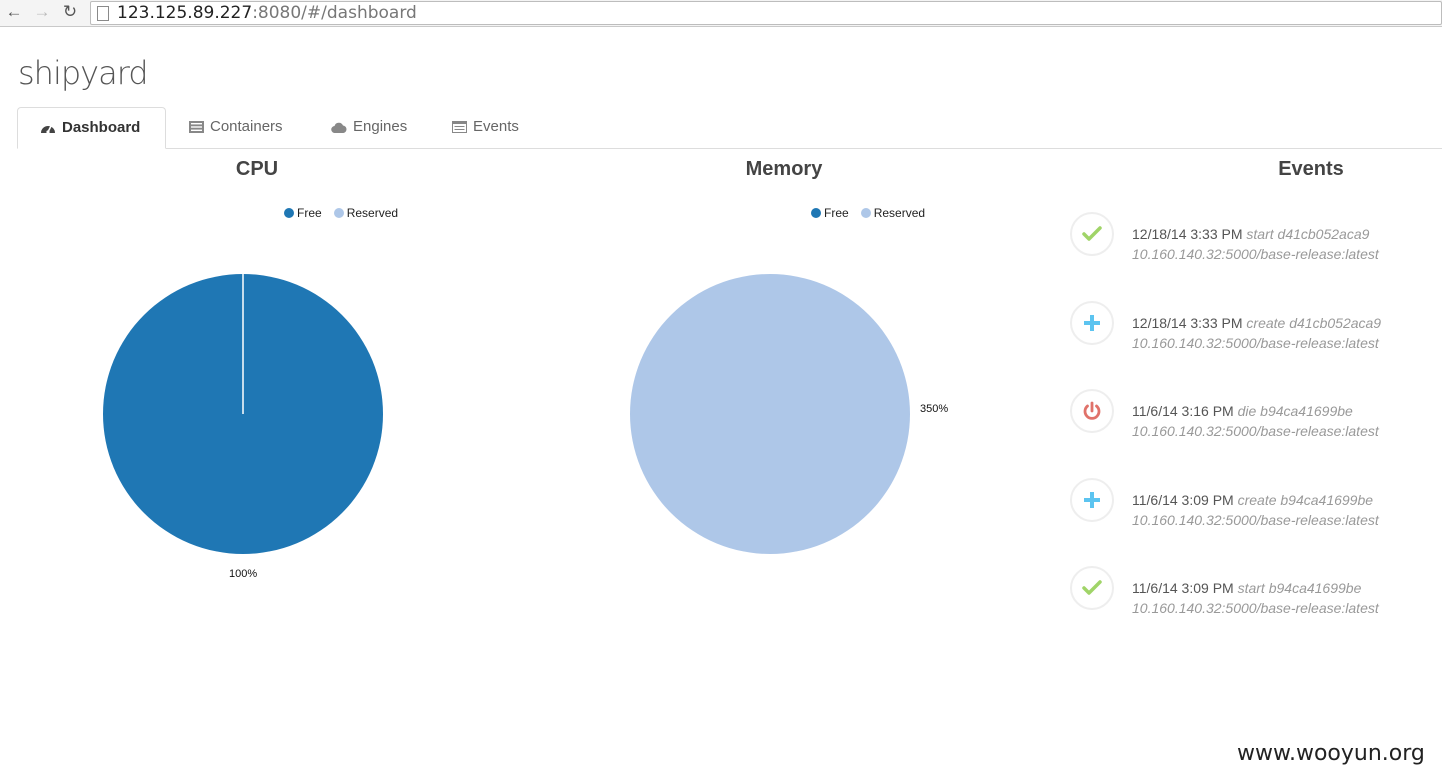 The height and width of the screenshot is (783, 1442). Describe the element at coordinates (729, 128) in the screenshot. I see `main-tabs: Dashboard Containers Engines Events` at that location.